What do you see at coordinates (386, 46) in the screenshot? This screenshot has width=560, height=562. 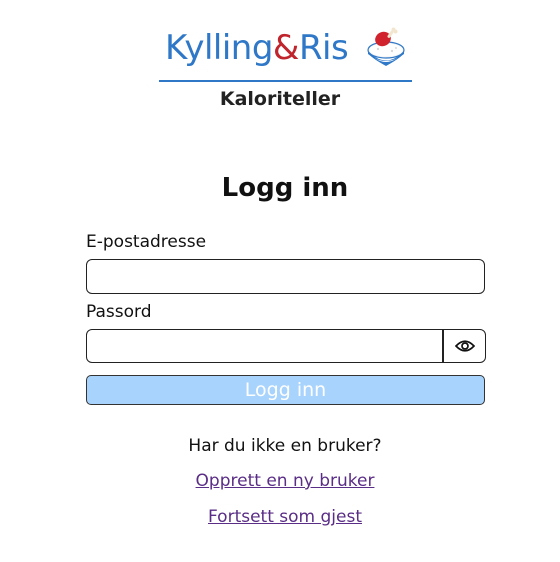 I see `chicken-rice-bowl-icon` at bounding box center [386, 46].